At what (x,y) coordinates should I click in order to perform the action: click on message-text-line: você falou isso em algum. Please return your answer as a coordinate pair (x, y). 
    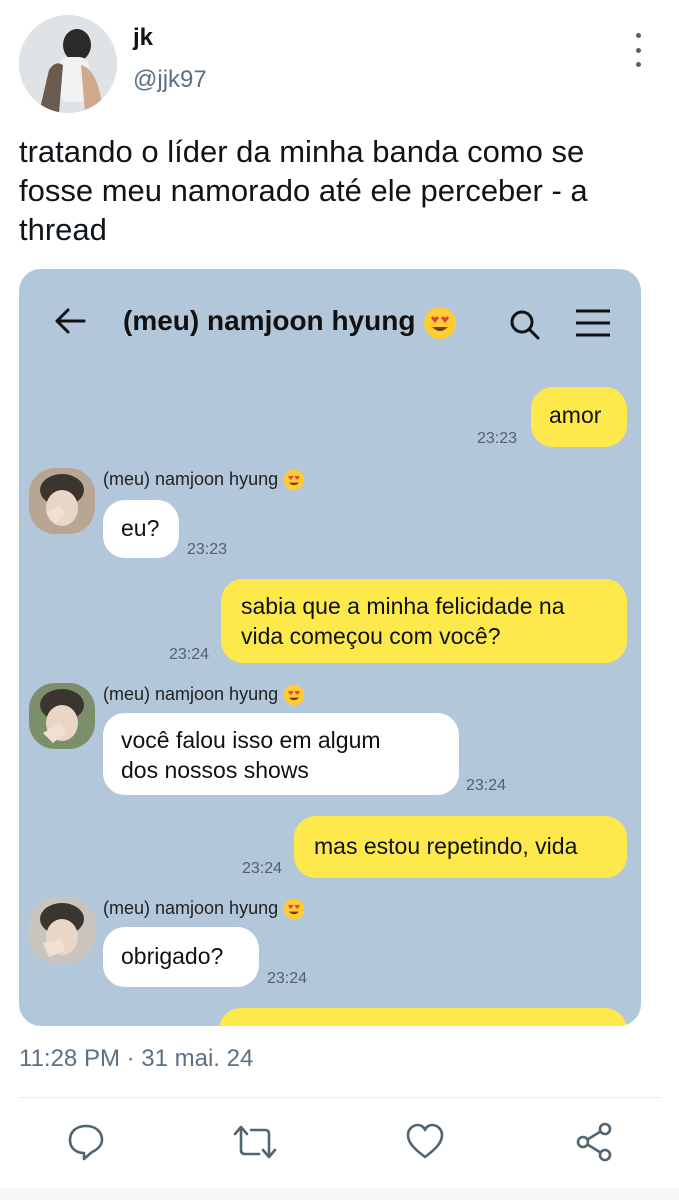
    Looking at the image, I should click on (251, 740).